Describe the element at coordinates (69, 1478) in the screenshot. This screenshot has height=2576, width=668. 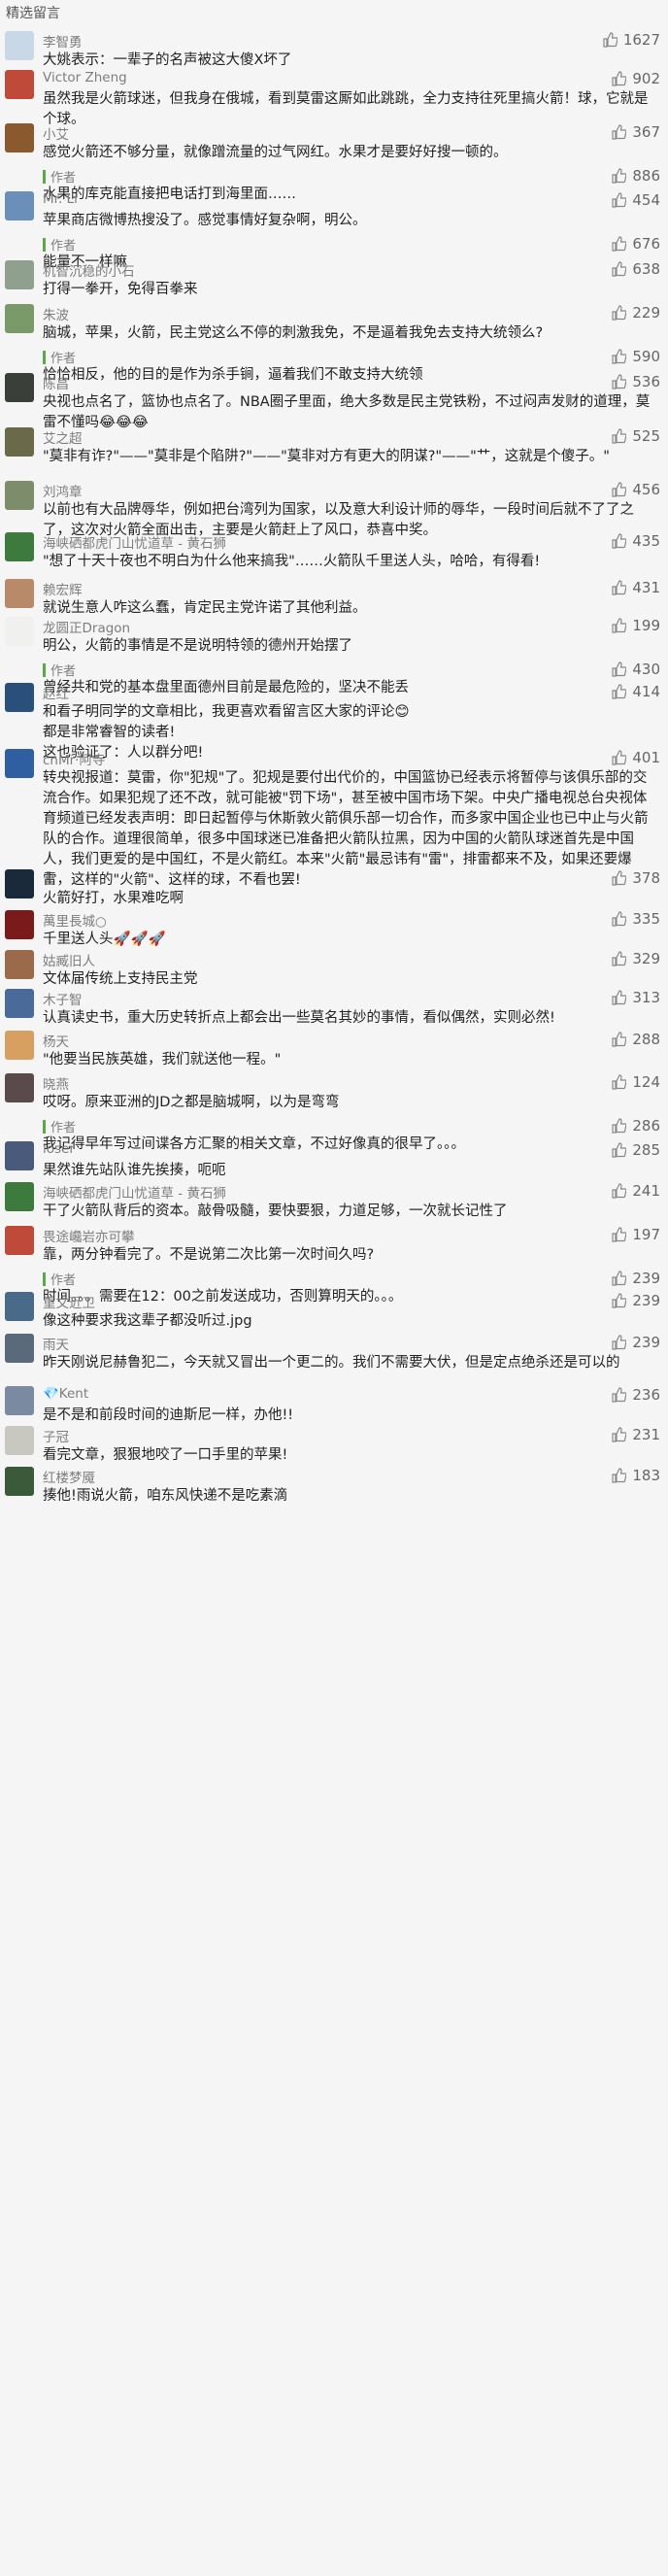
I see `commenter-name: 红楼梦魇` at that location.